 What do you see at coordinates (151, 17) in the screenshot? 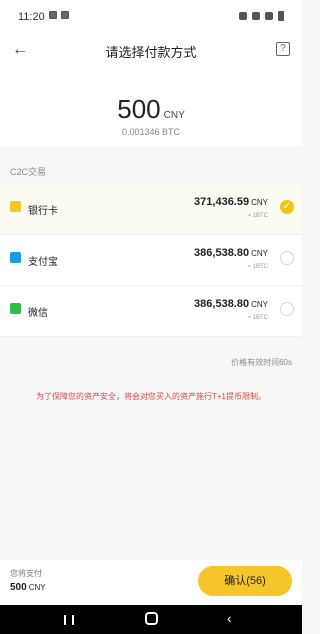
I see `status-bar: 11:20` at bounding box center [151, 17].